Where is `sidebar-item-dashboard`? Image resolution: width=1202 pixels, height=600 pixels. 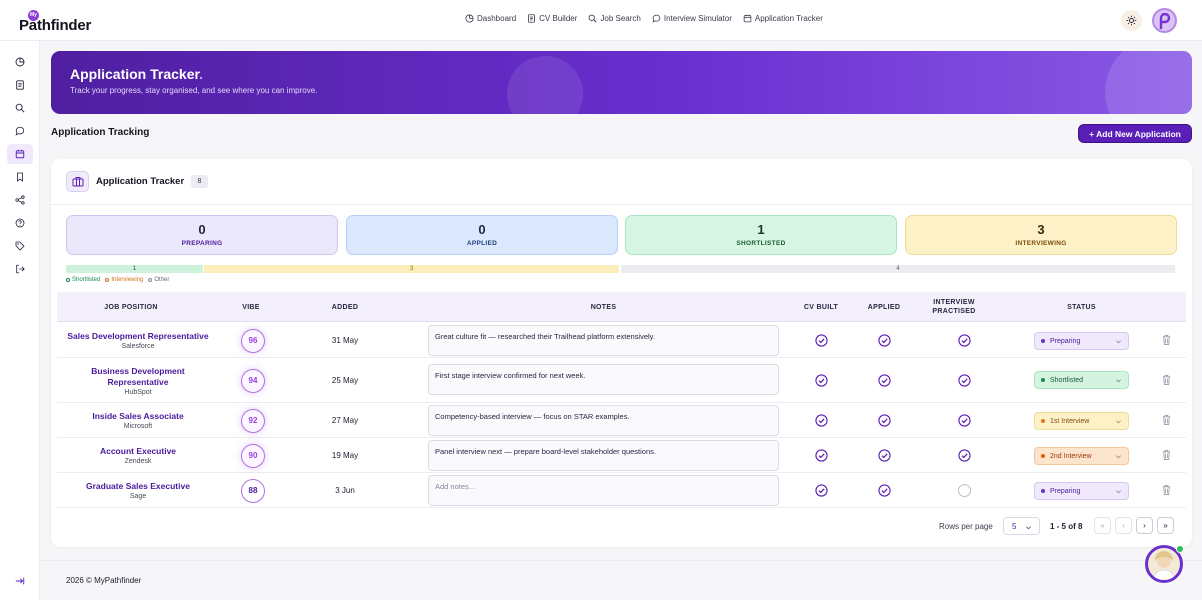
sidebar-item-dashboard is located at coordinates (20, 62).